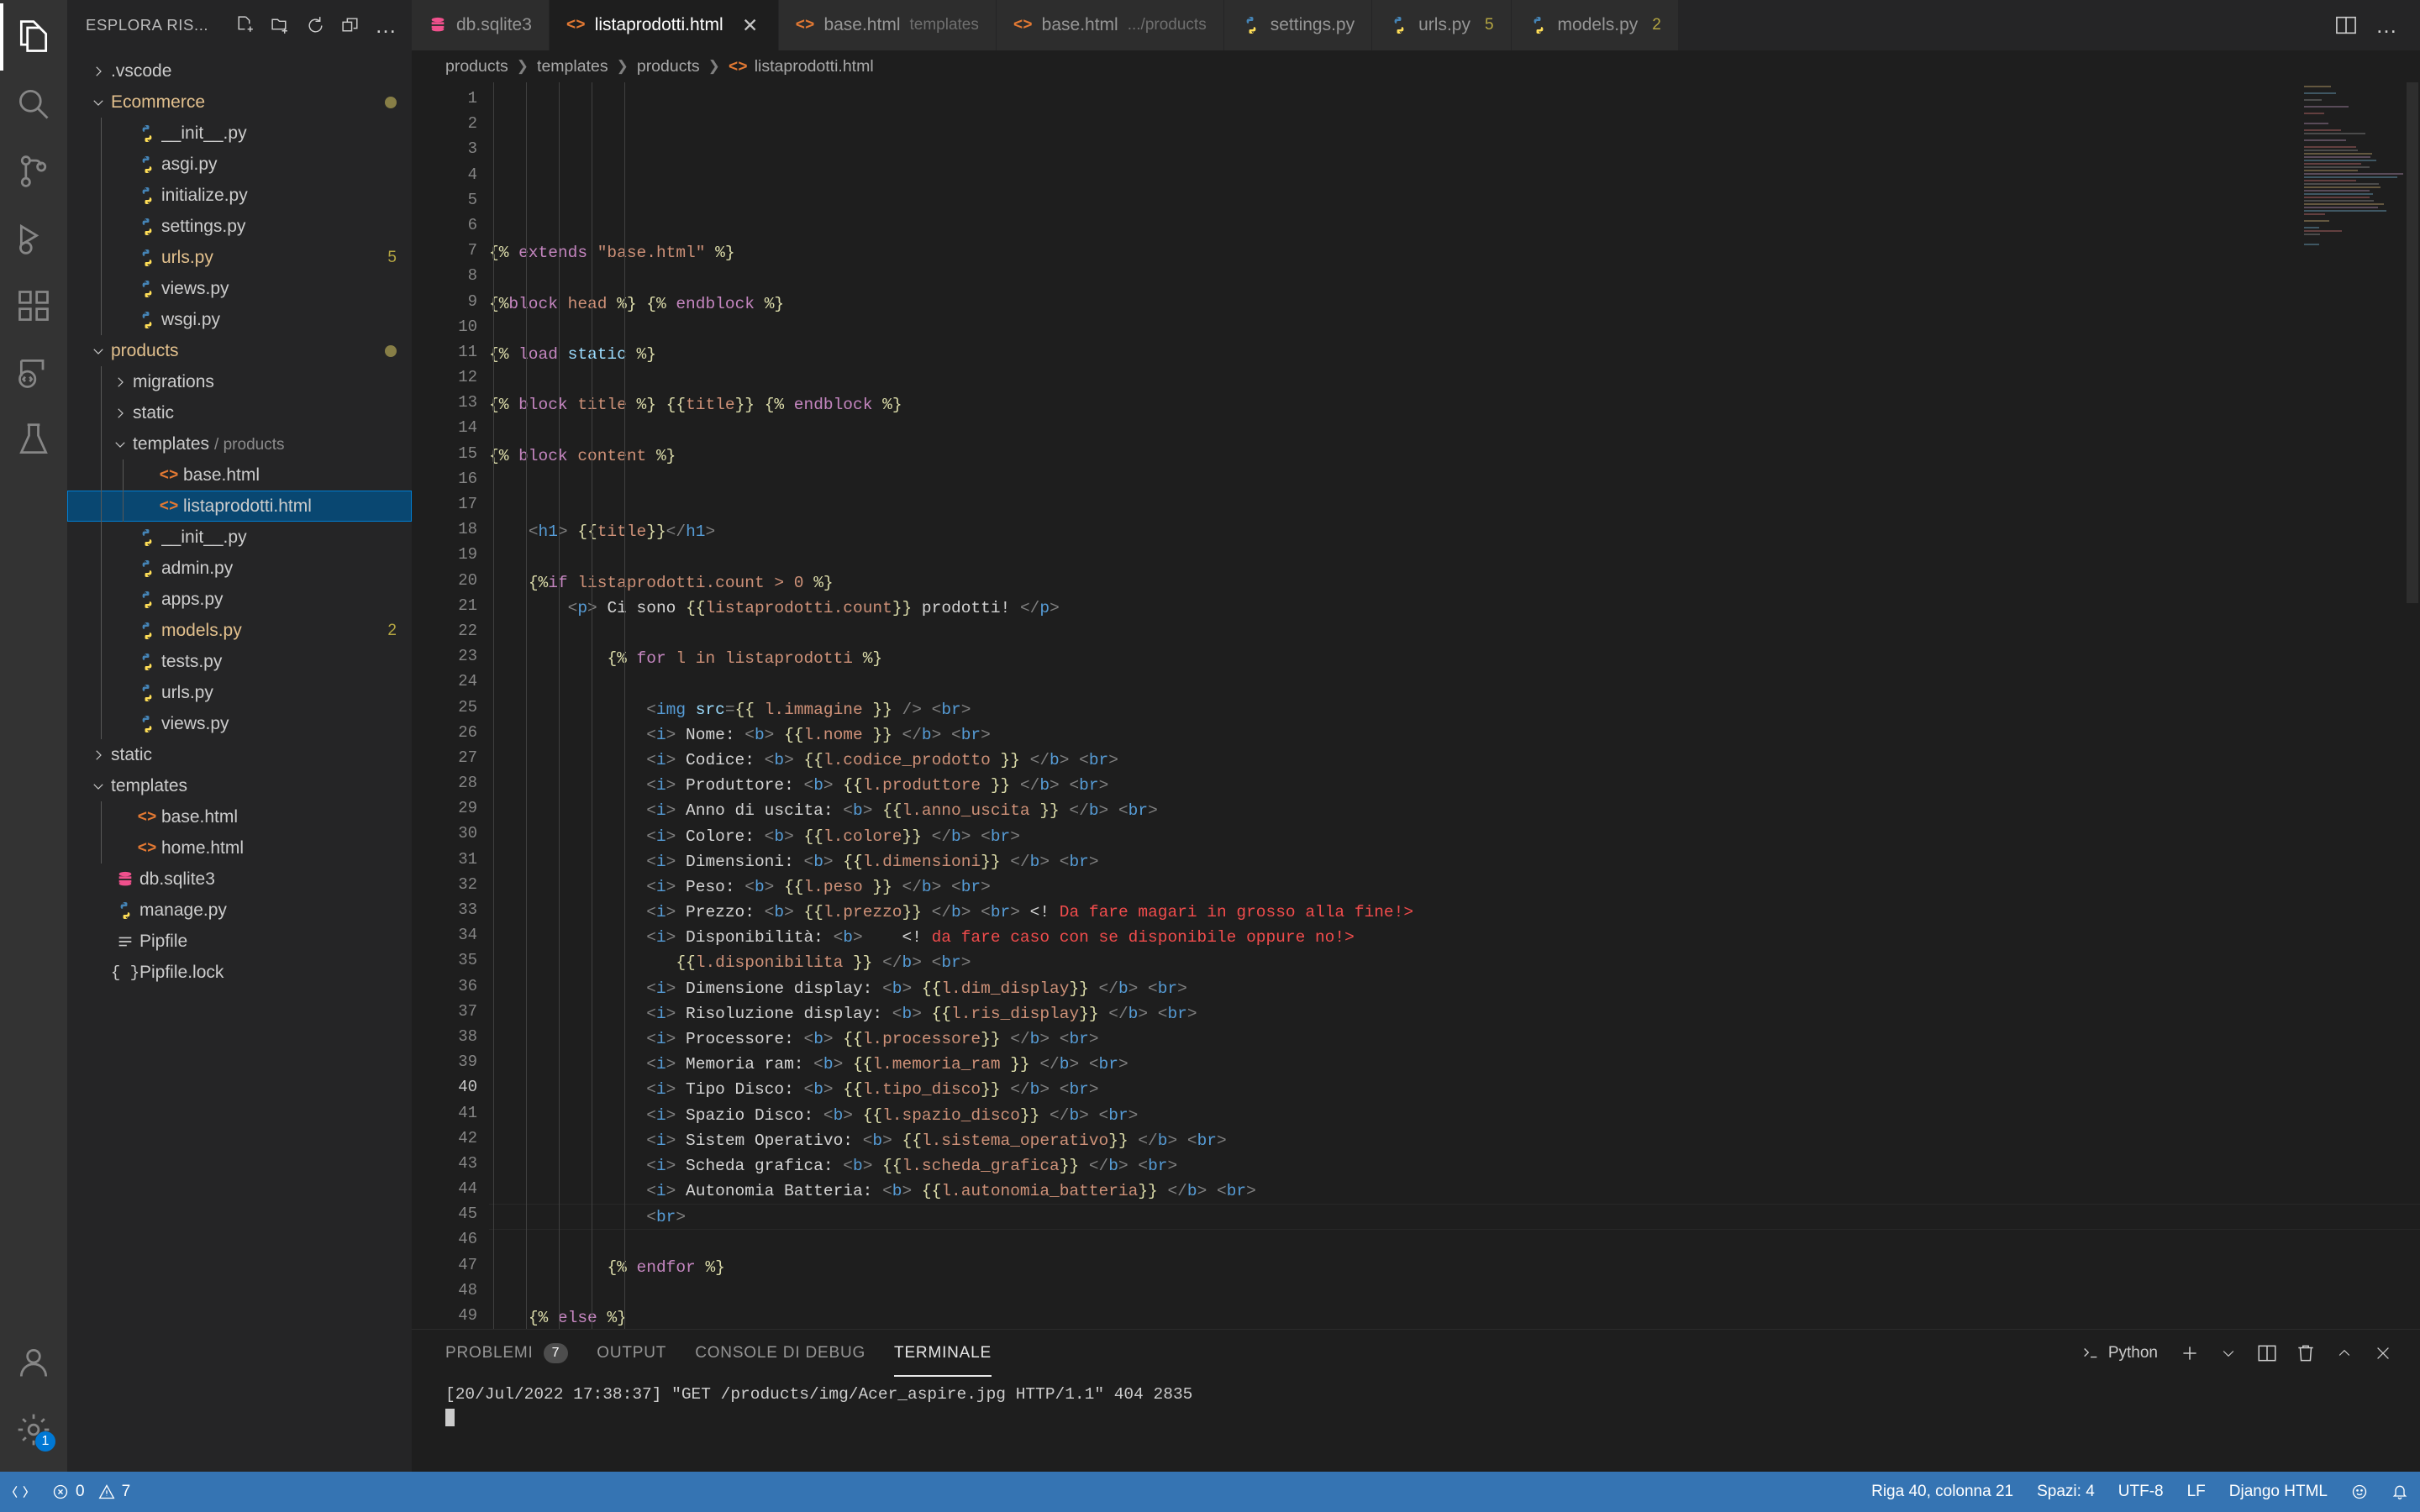 The image size is (2420, 1512). I want to click on tree-item-urls-py: urls.py 5, so click(240, 257).